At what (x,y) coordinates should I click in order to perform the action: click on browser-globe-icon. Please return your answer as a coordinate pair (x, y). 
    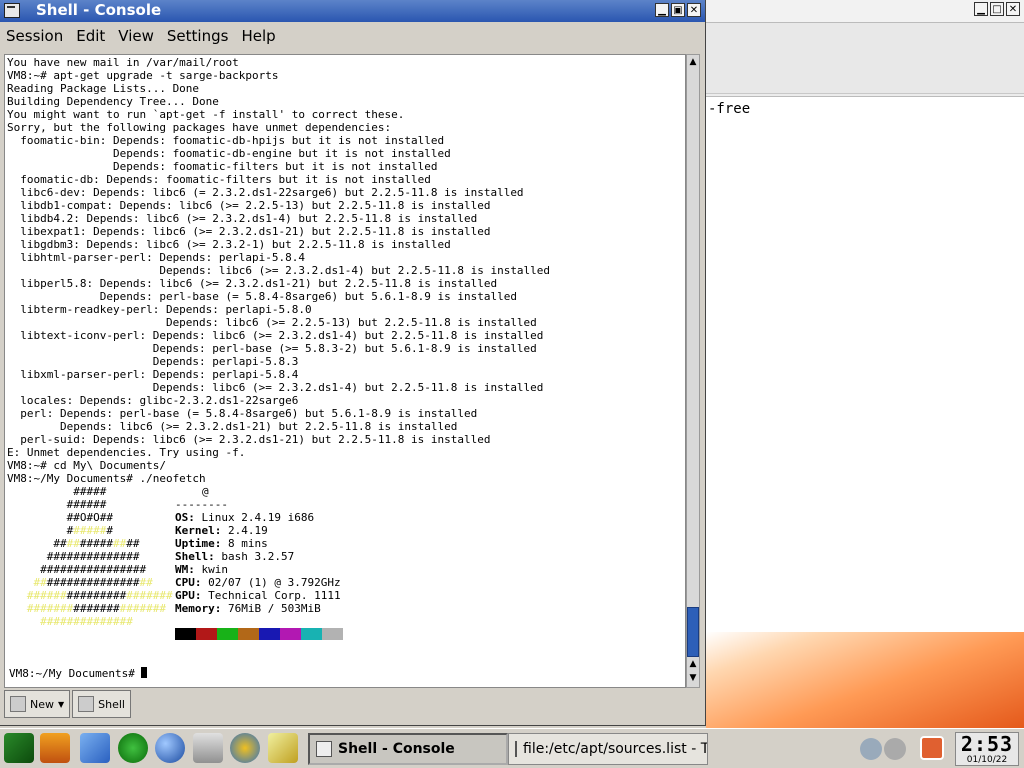
    Looking at the image, I should click on (170, 748).